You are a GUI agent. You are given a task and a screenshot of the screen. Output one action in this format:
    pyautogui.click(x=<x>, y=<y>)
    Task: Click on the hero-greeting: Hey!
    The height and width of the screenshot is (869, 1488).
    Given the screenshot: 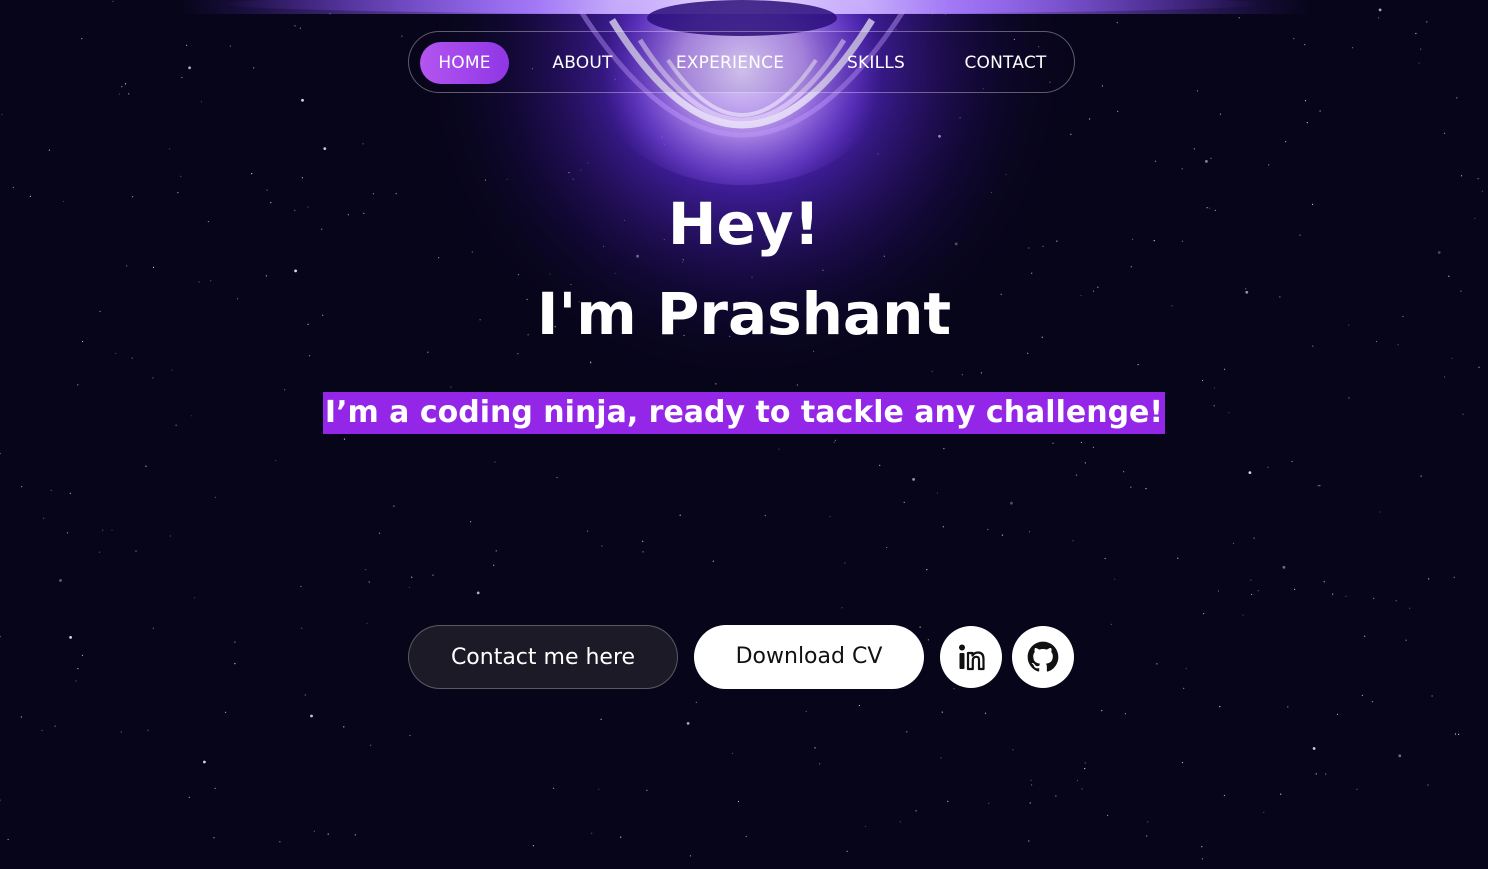 What is the action you would take?
    pyautogui.click(x=744, y=224)
    